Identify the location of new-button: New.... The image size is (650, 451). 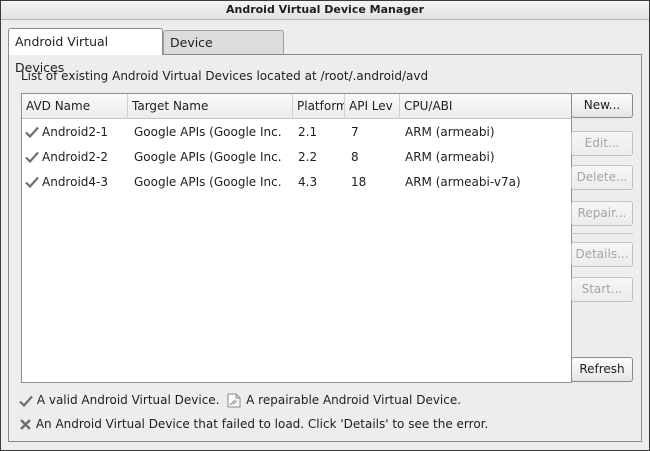
(602, 105).